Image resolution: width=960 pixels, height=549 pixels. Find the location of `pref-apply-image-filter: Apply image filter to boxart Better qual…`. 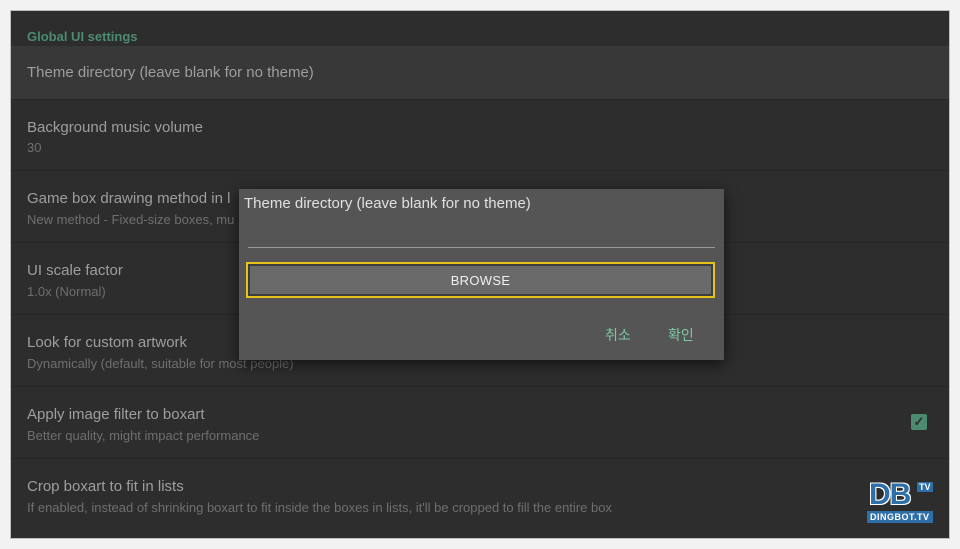

pref-apply-image-filter: Apply image filter to boxart Better qual… is located at coordinates (480, 423).